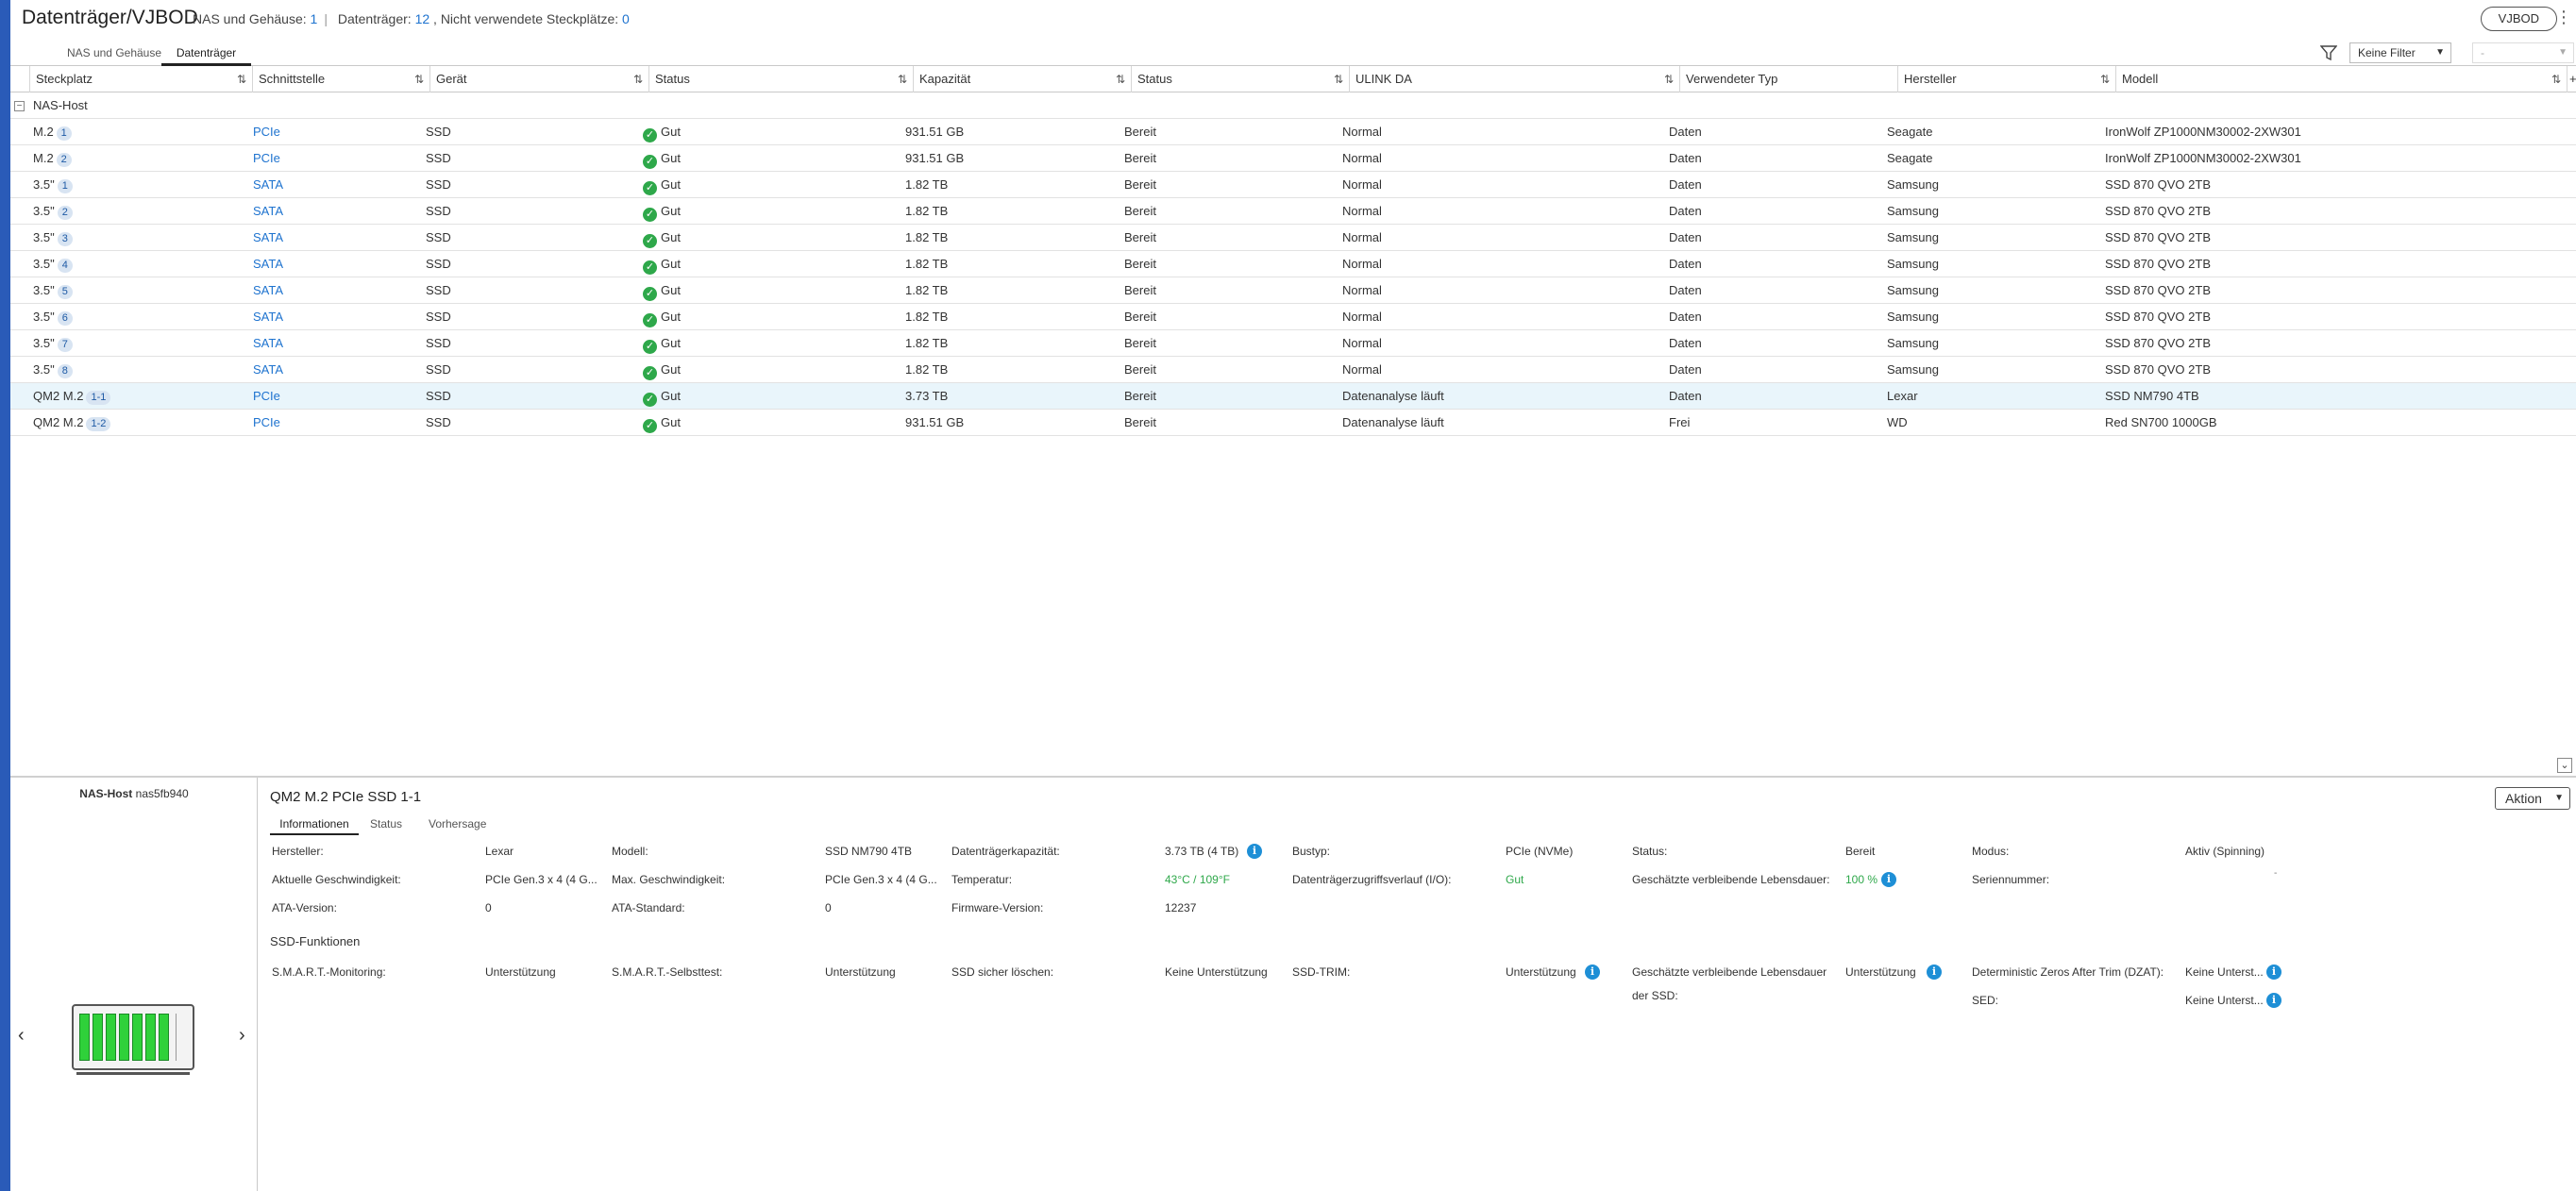 This screenshot has width=2576, height=1191. I want to click on slot-number-badge: 8, so click(65, 371).